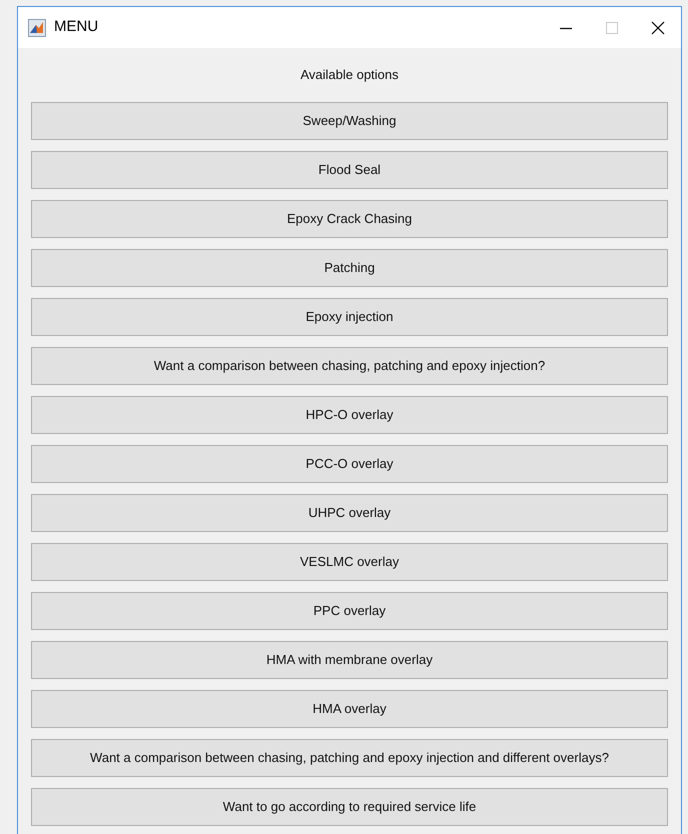  Describe the element at coordinates (37, 27) in the screenshot. I see `app-logo-icon` at that location.